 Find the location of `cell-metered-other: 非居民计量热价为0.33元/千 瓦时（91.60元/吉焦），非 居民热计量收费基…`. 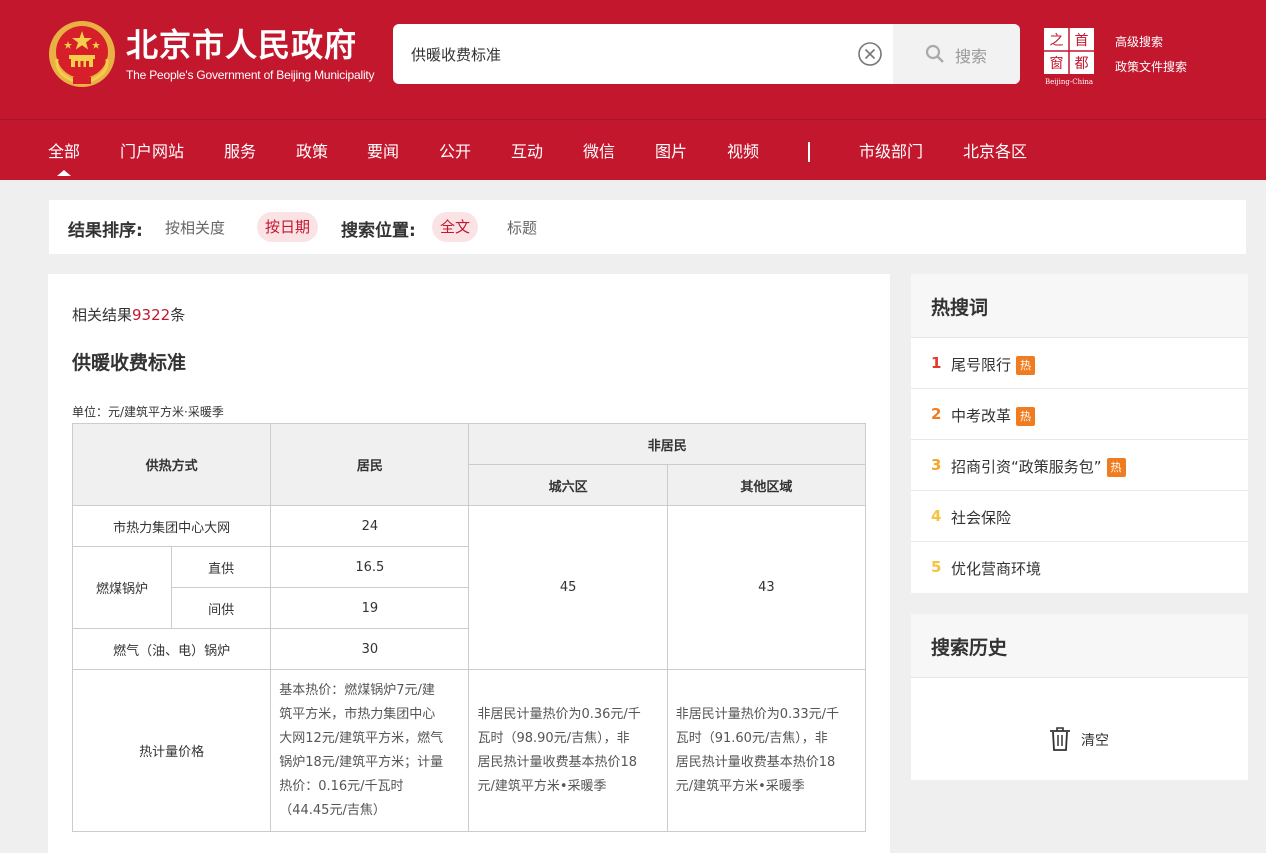

cell-metered-other: 非居民计量热价为0.33元/千 瓦时（91.60元/吉焦），非 居民热计量收费基… is located at coordinates (766, 750).